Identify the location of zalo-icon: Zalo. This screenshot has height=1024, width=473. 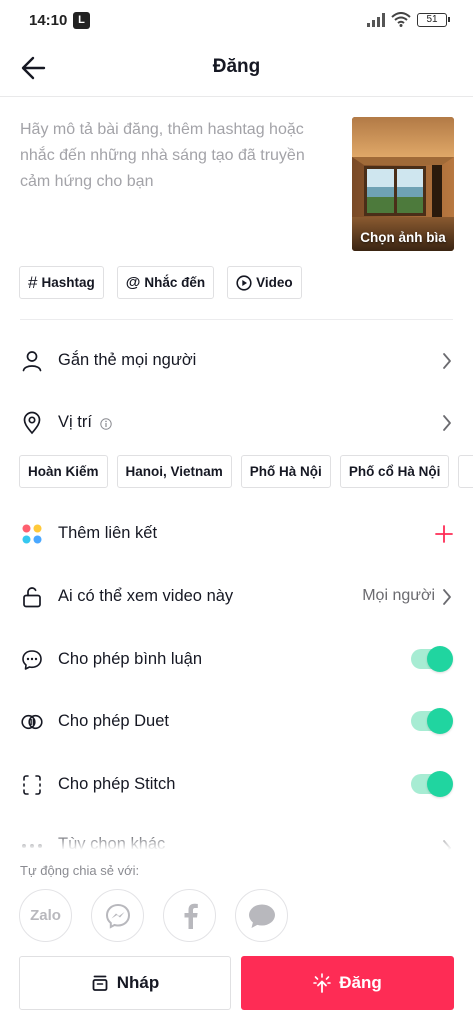
(45, 915).